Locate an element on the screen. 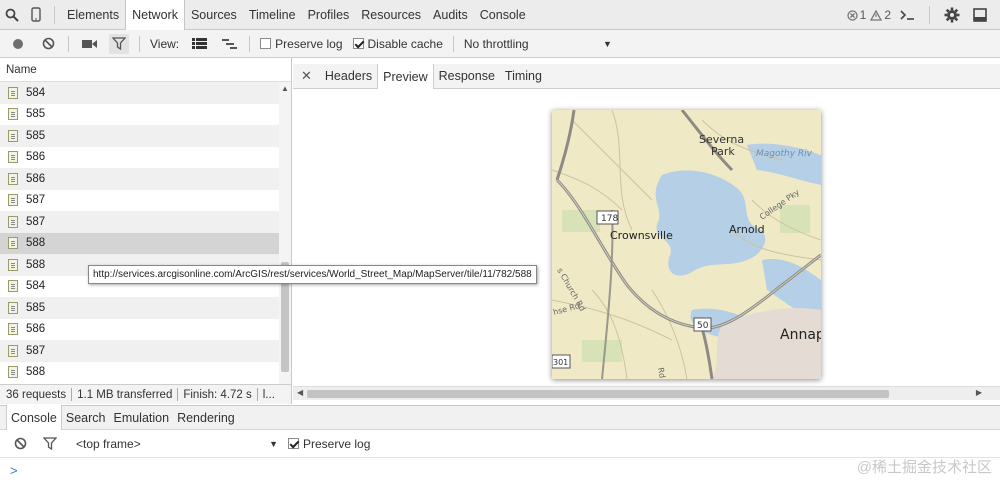  preserve-log-toggle: Preserve log is located at coordinates (301, 43).